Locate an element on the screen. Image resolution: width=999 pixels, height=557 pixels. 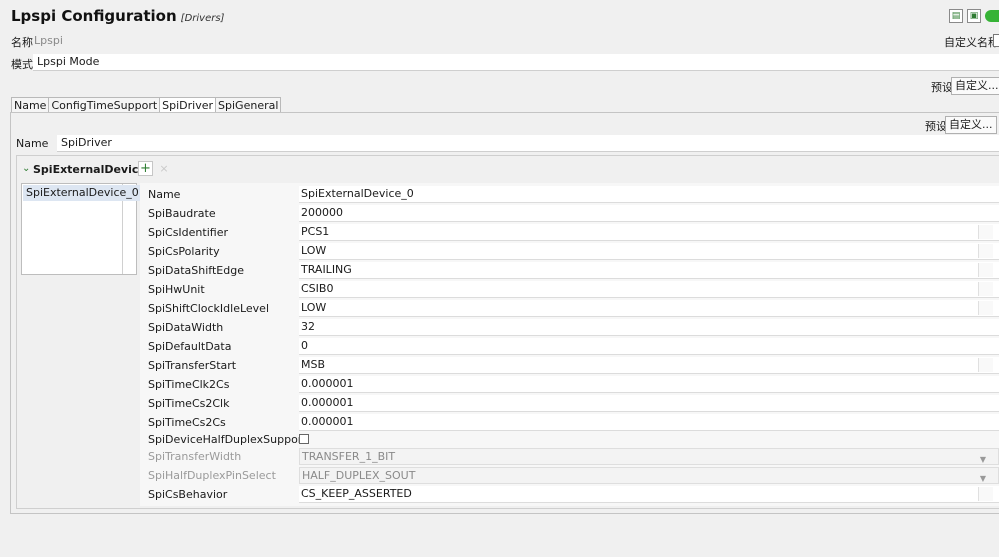
prop-label-time-clk2cs: SpiTimeClk2Cs is located at coordinates (189, 384).